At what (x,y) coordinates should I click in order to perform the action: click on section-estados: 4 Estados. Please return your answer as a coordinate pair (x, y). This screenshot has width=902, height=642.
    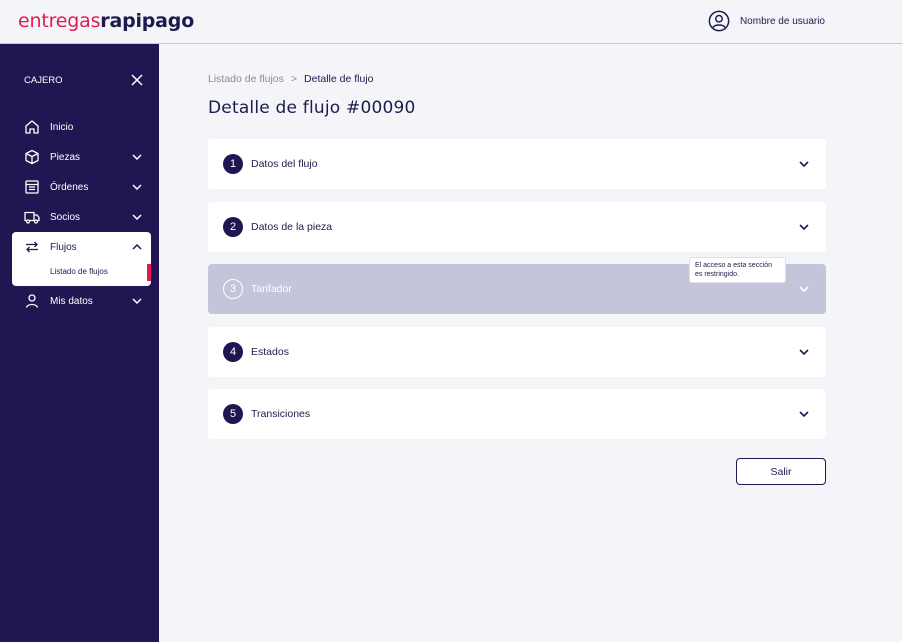
    Looking at the image, I should click on (517, 352).